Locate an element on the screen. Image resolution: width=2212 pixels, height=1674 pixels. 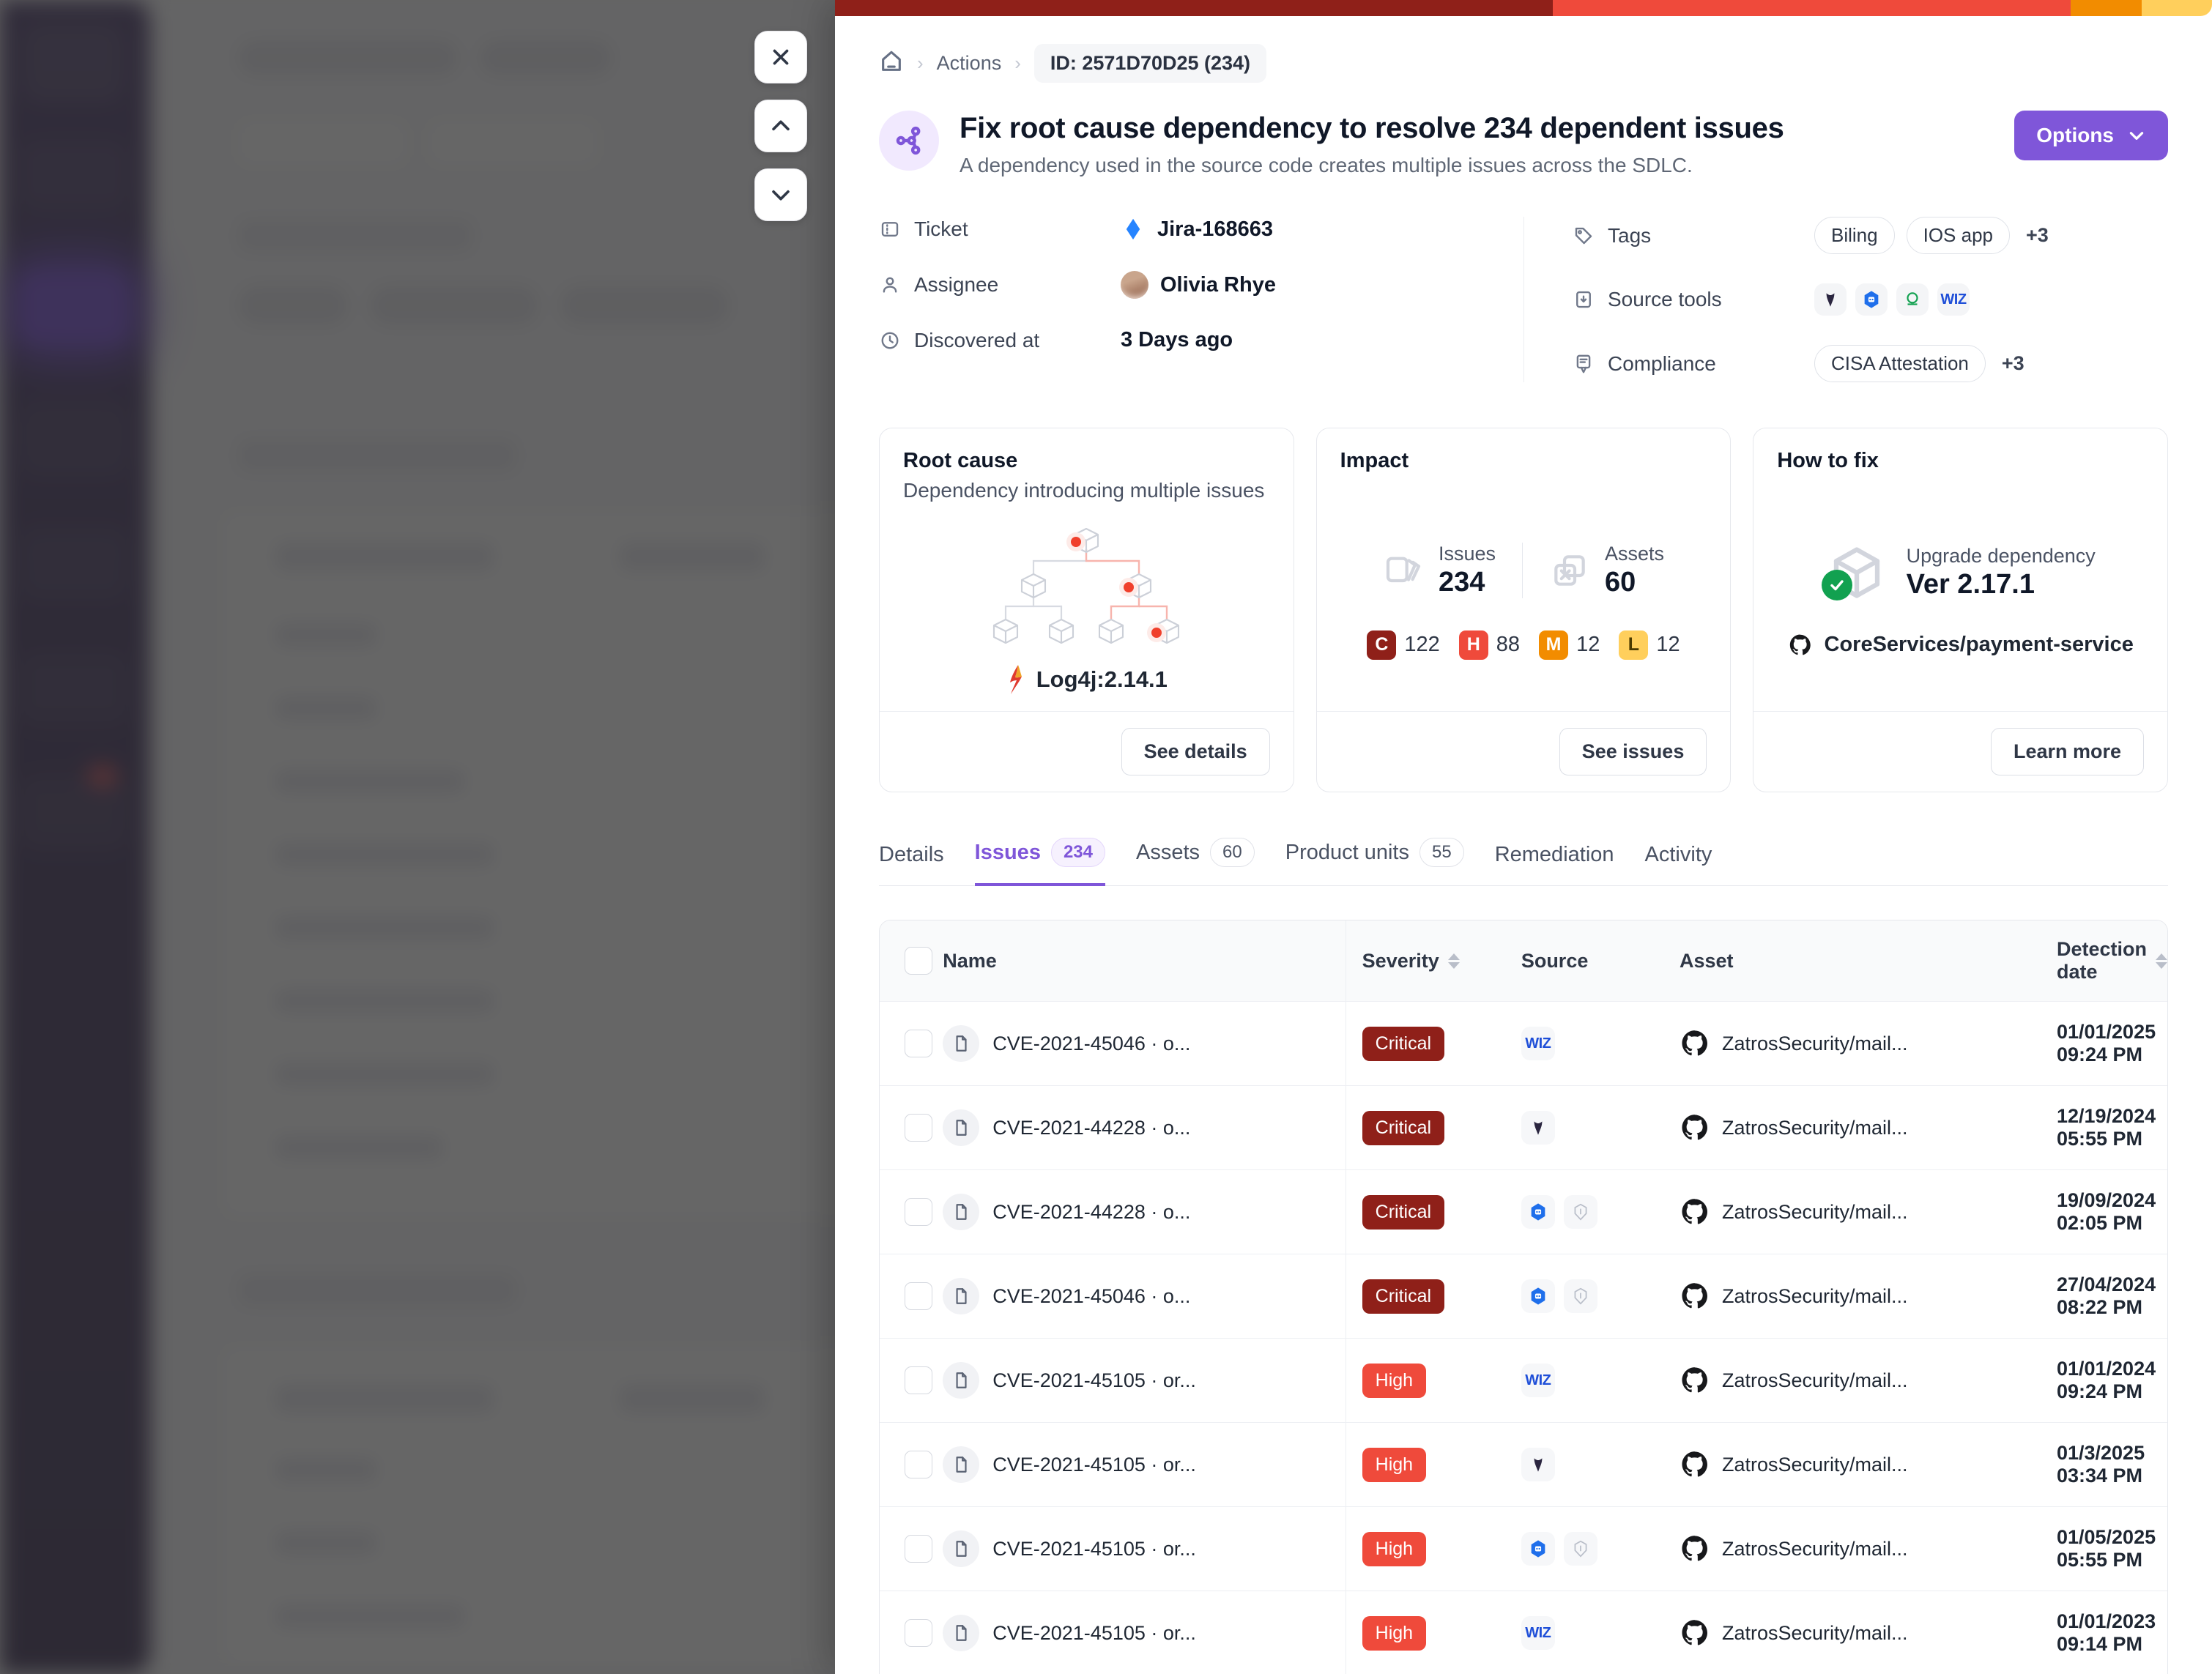
tab-details: Details is located at coordinates (911, 864).